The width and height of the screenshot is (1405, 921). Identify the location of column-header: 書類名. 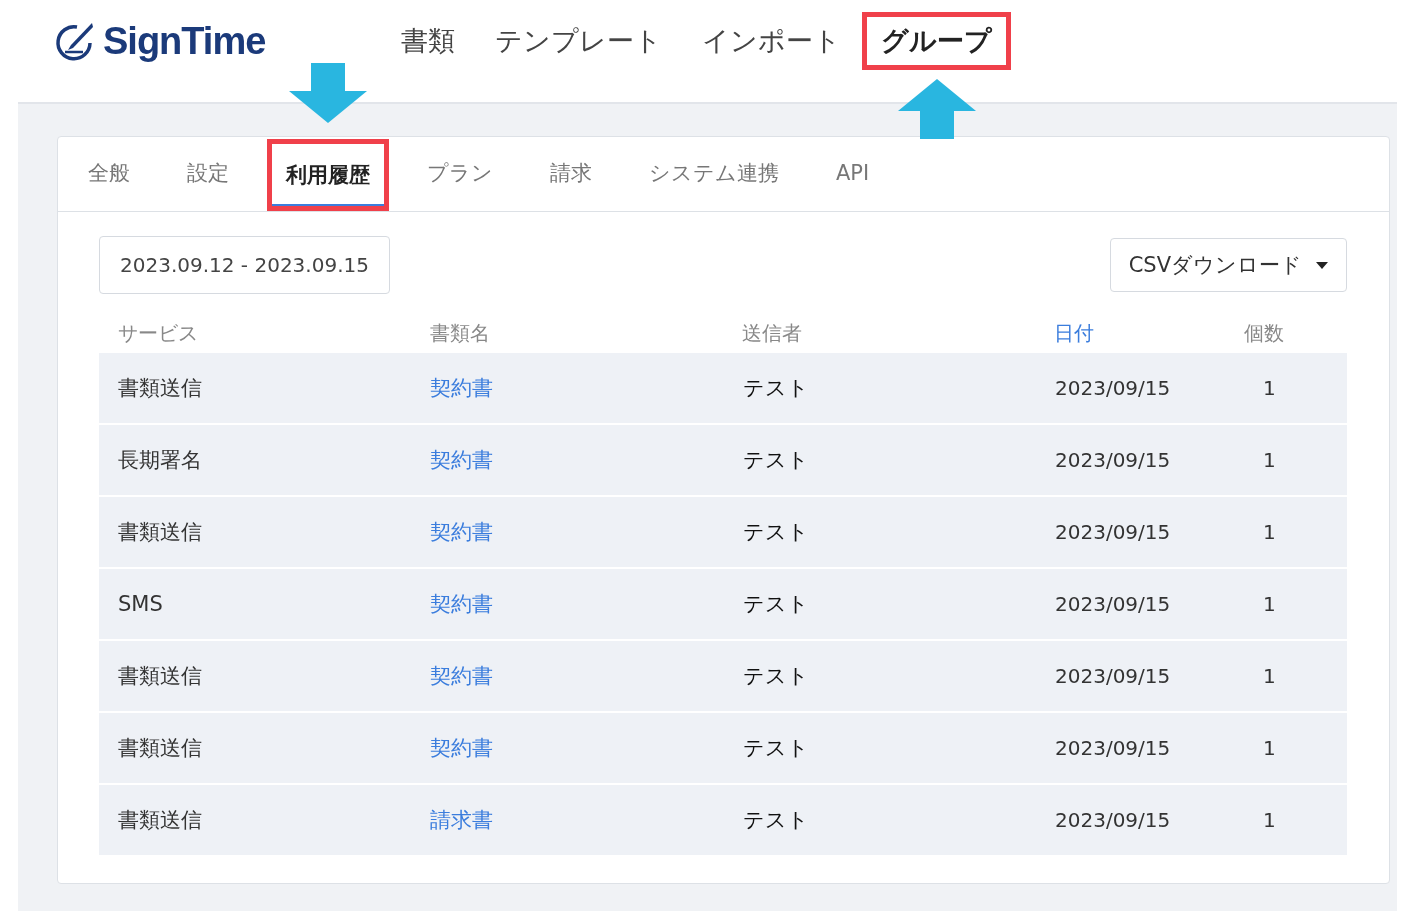
(460, 333).